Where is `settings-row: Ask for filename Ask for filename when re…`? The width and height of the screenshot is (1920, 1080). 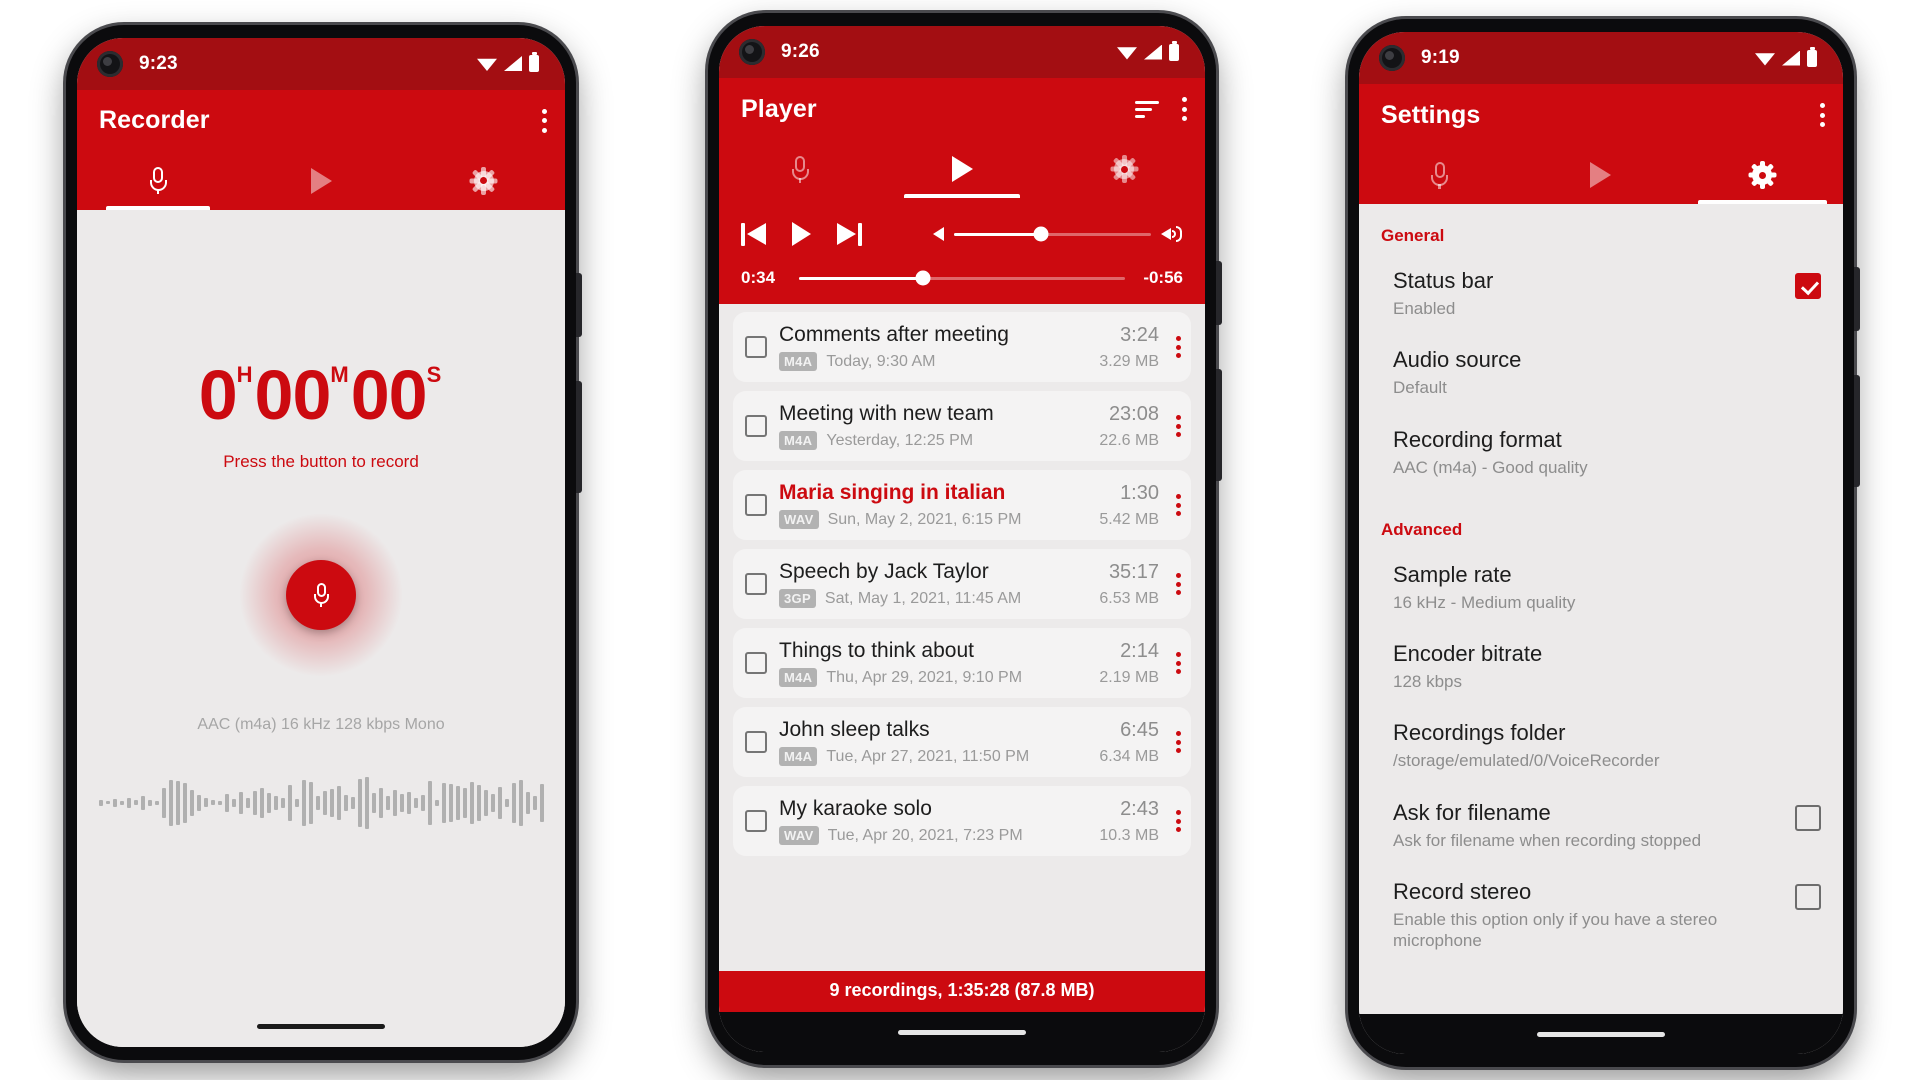
settings-row: Ask for filename Ask for filename when re… is located at coordinates (1601, 825).